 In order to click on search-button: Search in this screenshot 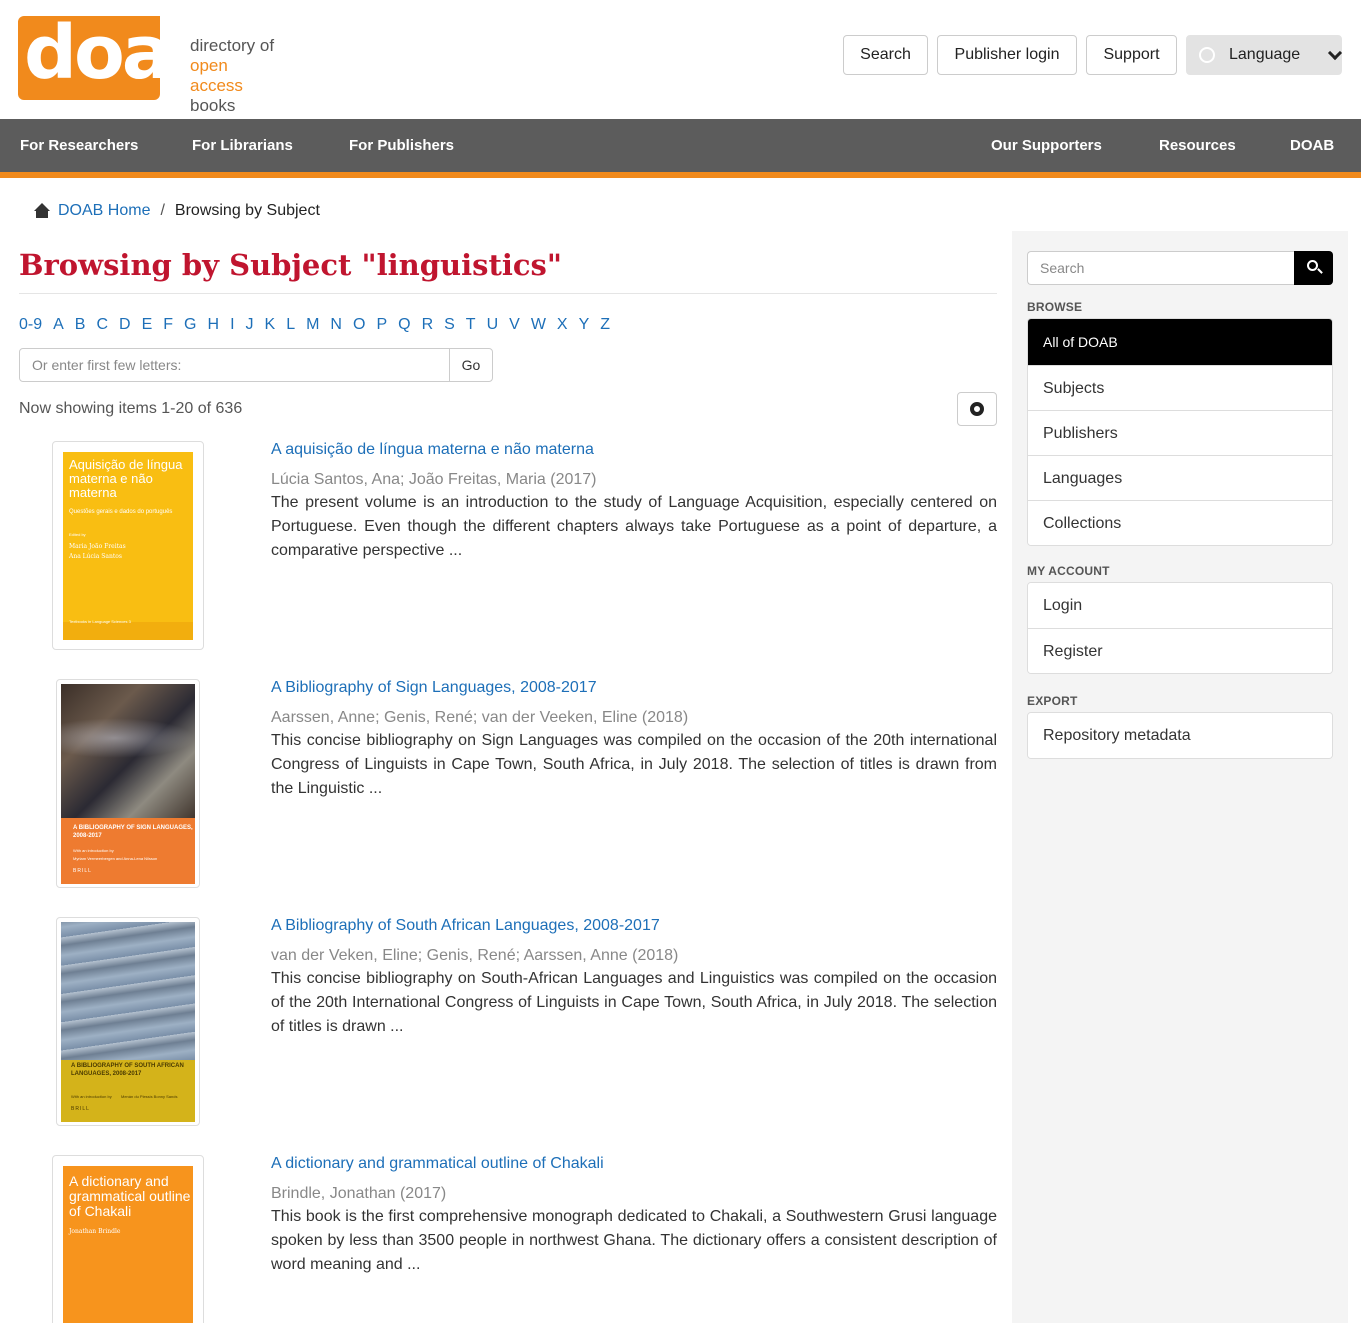, I will do `click(885, 55)`.